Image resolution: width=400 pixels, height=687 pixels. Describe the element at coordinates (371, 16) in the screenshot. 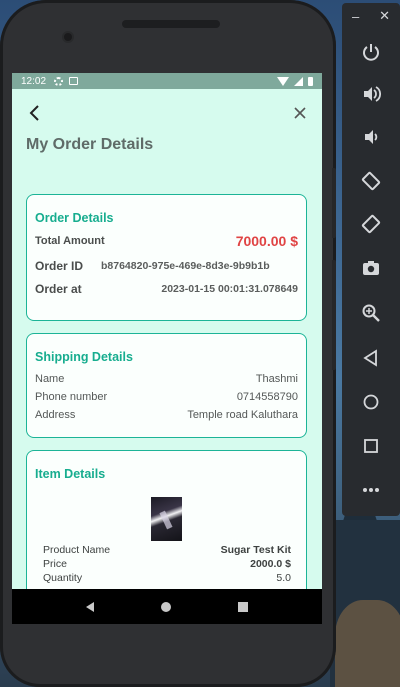

I see `emulator-titlebar: – ✕` at that location.